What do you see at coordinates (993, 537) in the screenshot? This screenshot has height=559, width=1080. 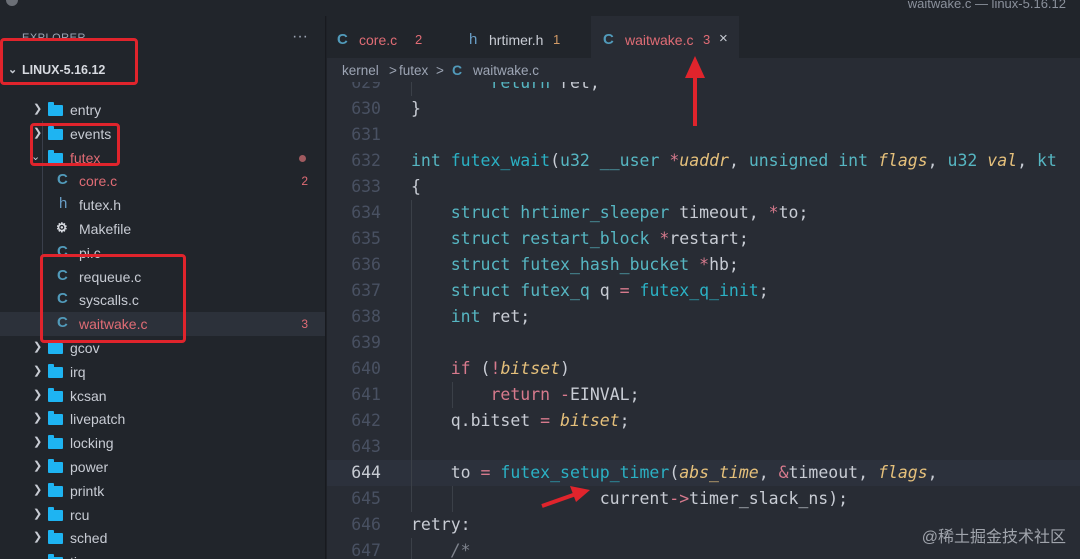 I see `watermark-text: @稀土掘金技术社区` at bounding box center [993, 537].